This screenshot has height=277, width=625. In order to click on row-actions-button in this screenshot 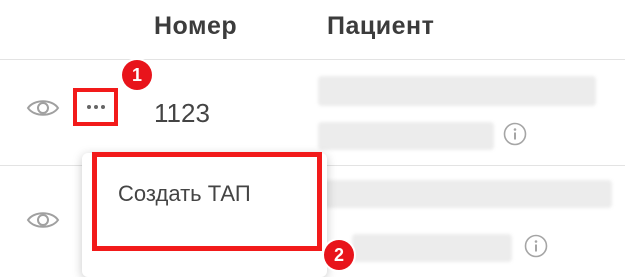, I will do `click(95, 107)`.